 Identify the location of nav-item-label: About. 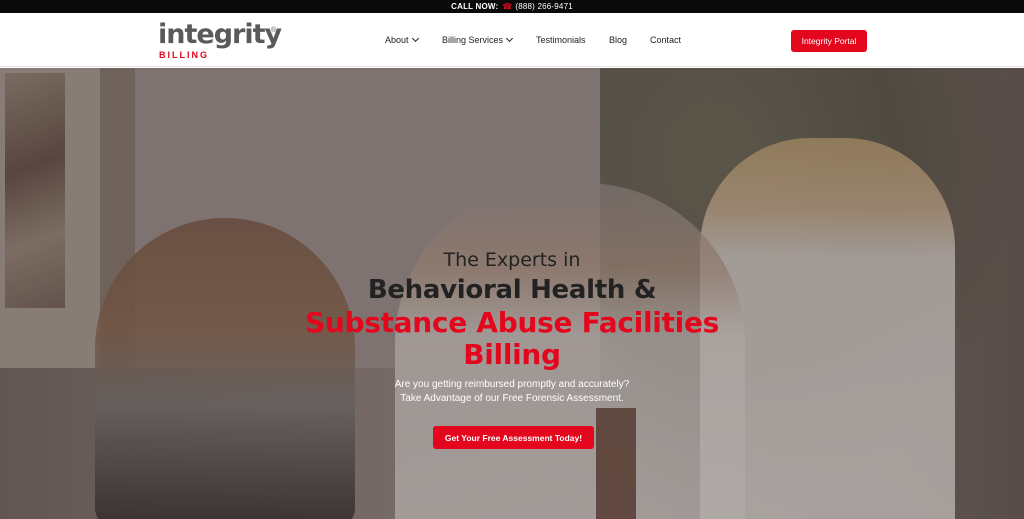
(397, 40).